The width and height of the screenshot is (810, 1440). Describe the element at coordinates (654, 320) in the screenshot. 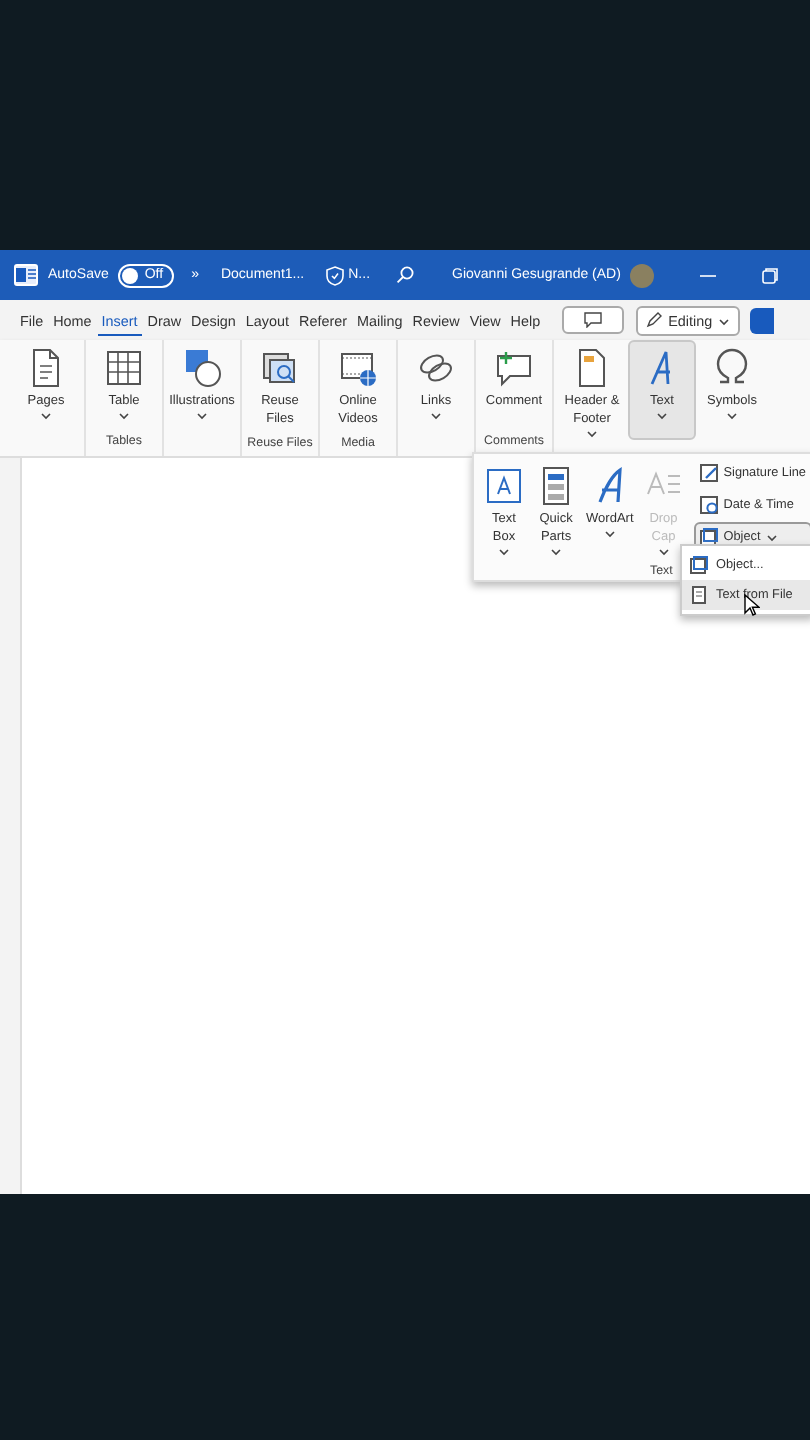

I see `pencil-icon` at that location.